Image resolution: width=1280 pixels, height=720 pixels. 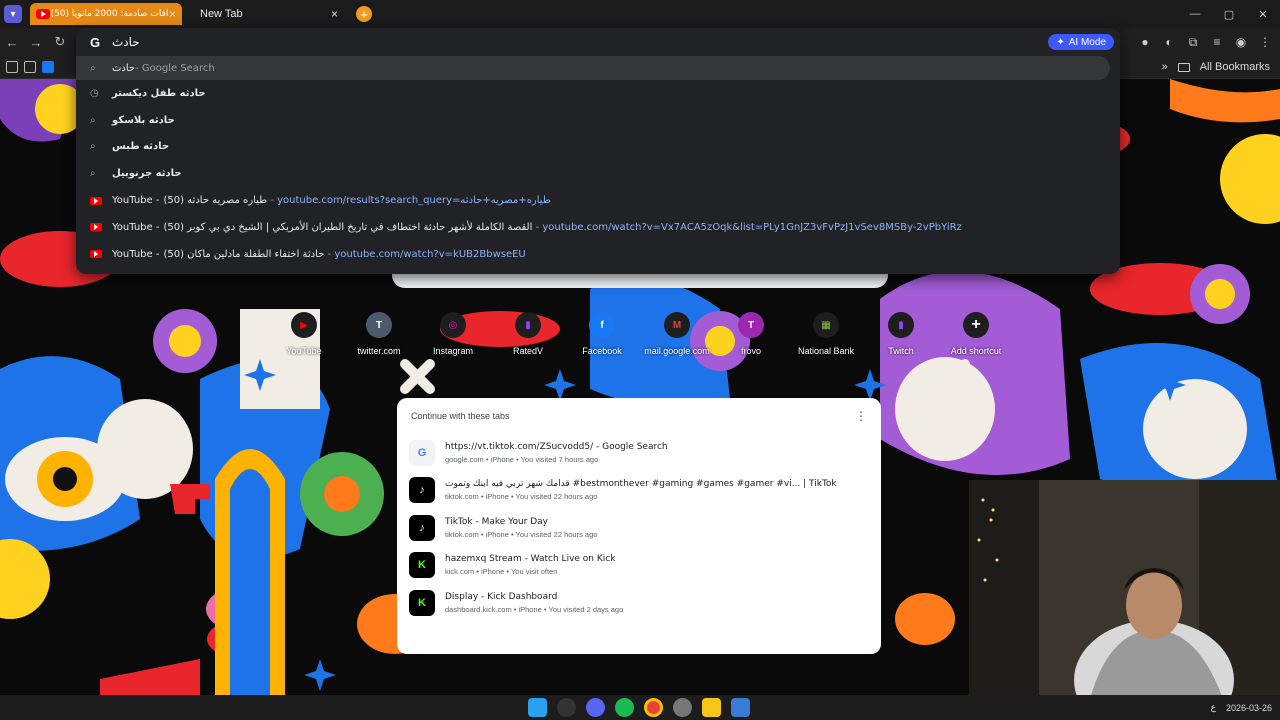 What do you see at coordinates (106, 14) in the screenshot?
I see `tab-youtube: (50) اعترافات صادمة: 2000 مانويا ×` at bounding box center [106, 14].